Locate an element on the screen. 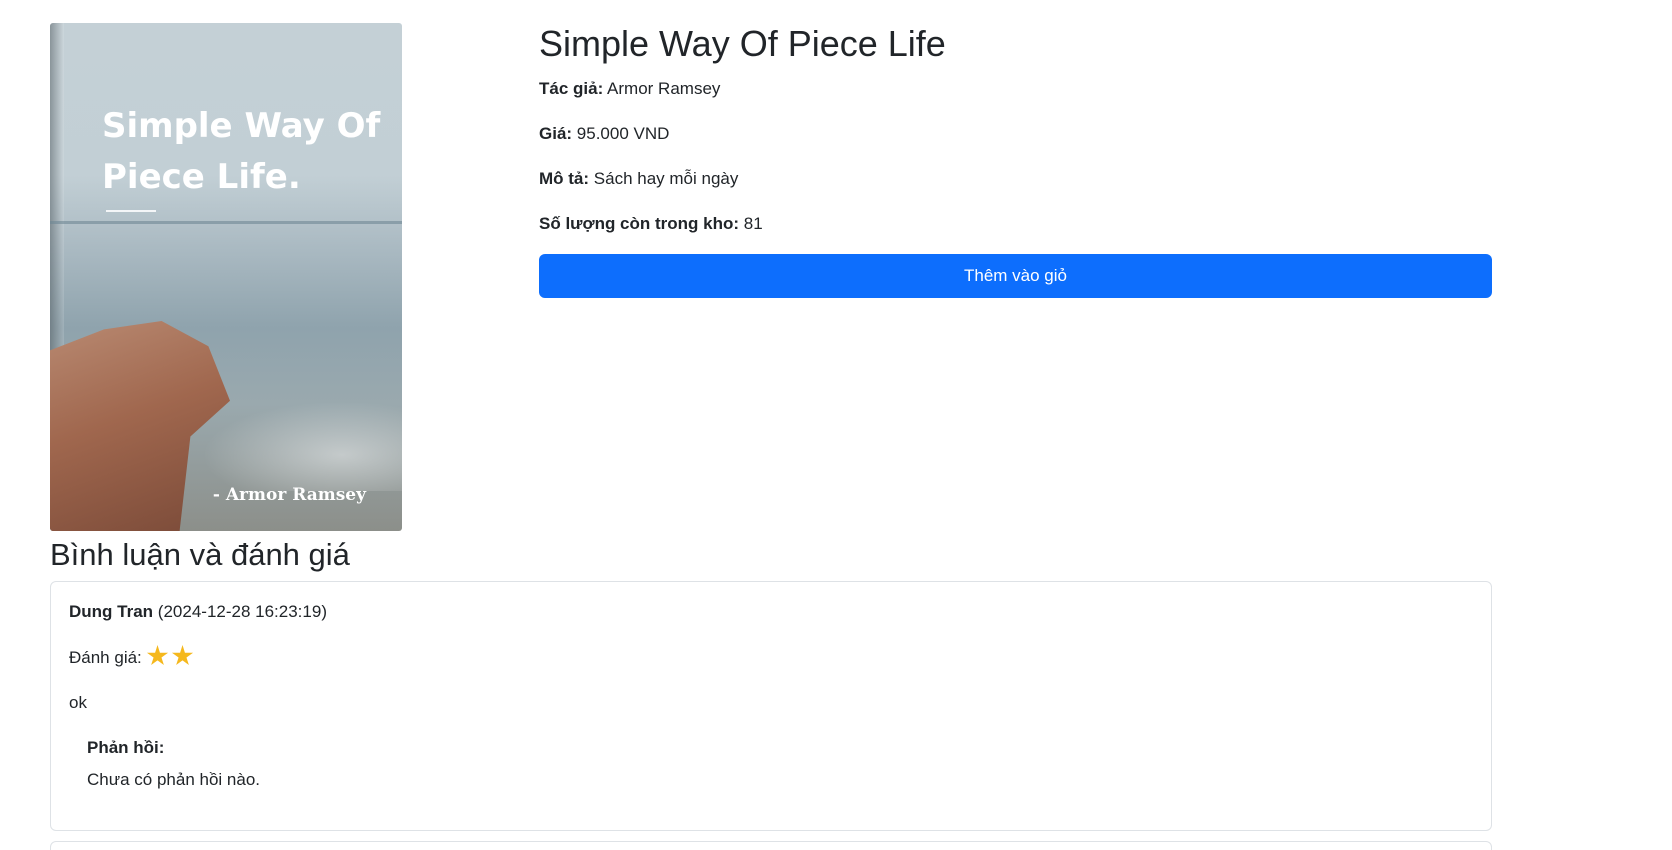 The width and height of the screenshot is (1672, 850). review-header: Dung Tran (2024-12-28 16:23:19) is located at coordinates (771, 612).